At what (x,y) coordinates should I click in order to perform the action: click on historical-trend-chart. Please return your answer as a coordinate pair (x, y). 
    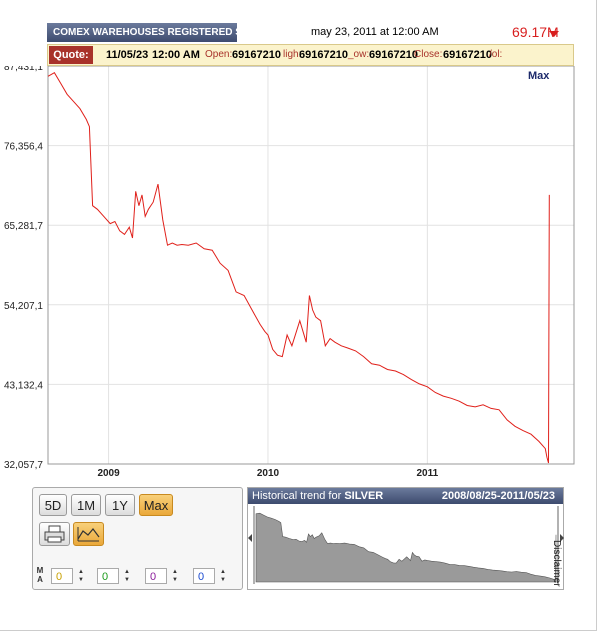
    Looking at the image, I should click on (406, 548).